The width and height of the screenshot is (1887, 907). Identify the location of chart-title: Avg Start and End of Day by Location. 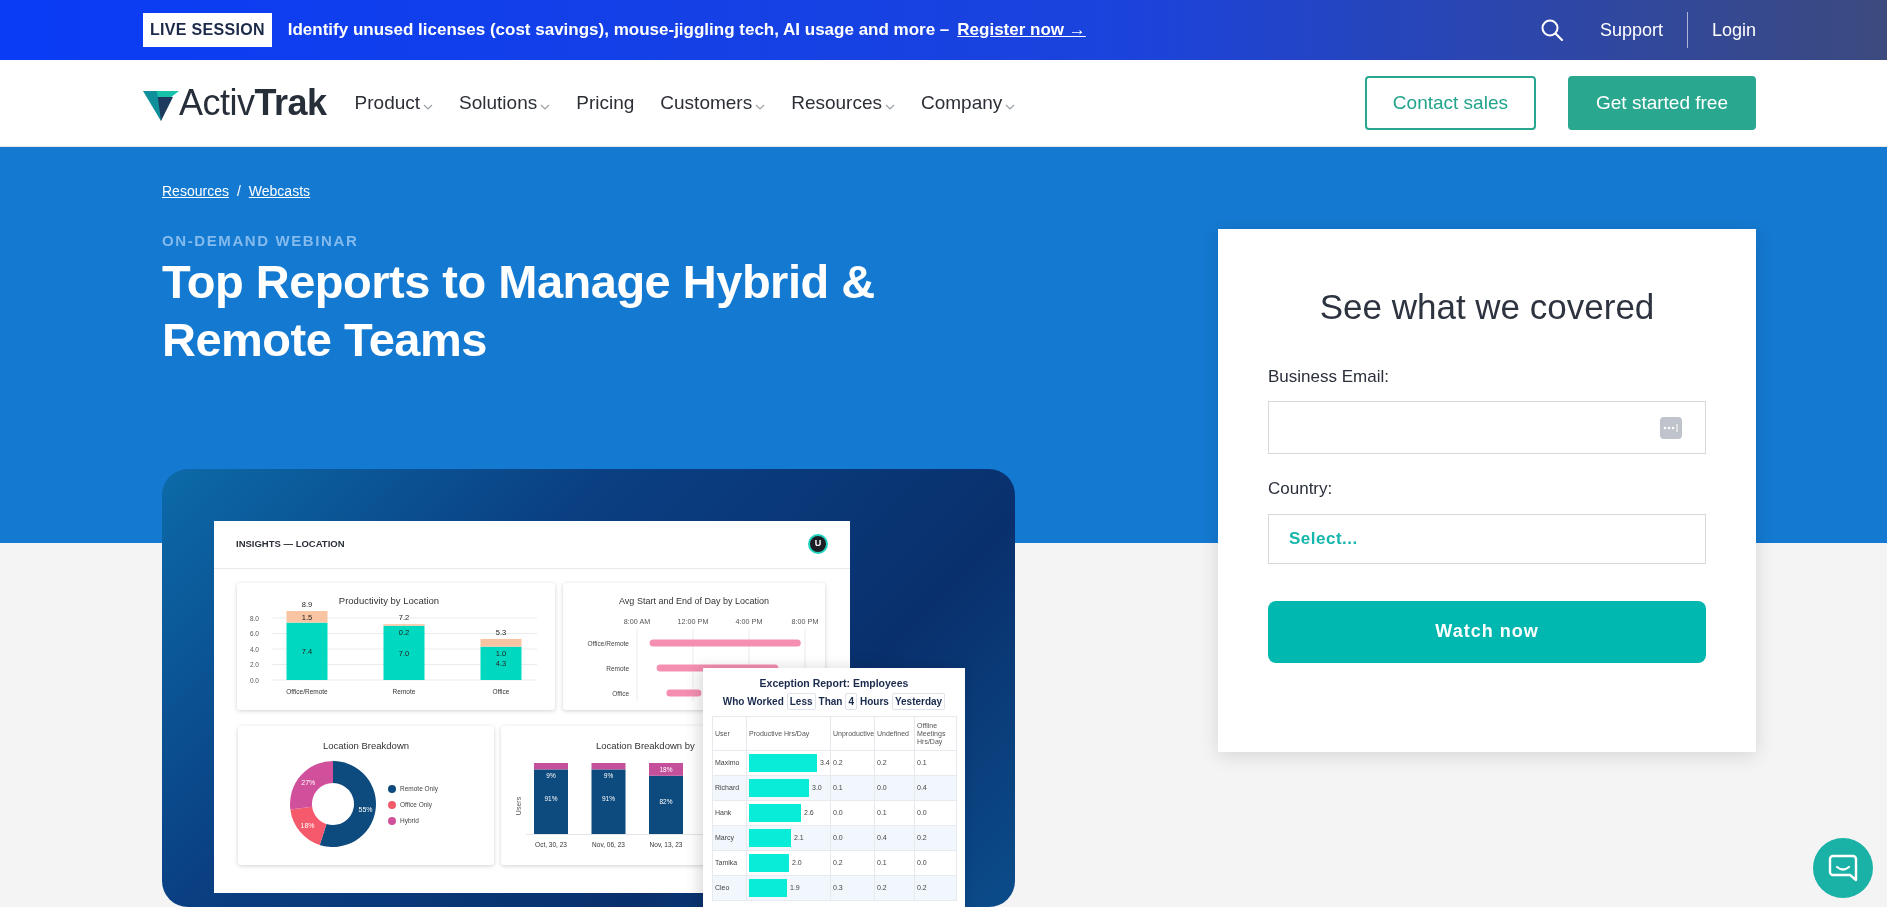
(694, 600).